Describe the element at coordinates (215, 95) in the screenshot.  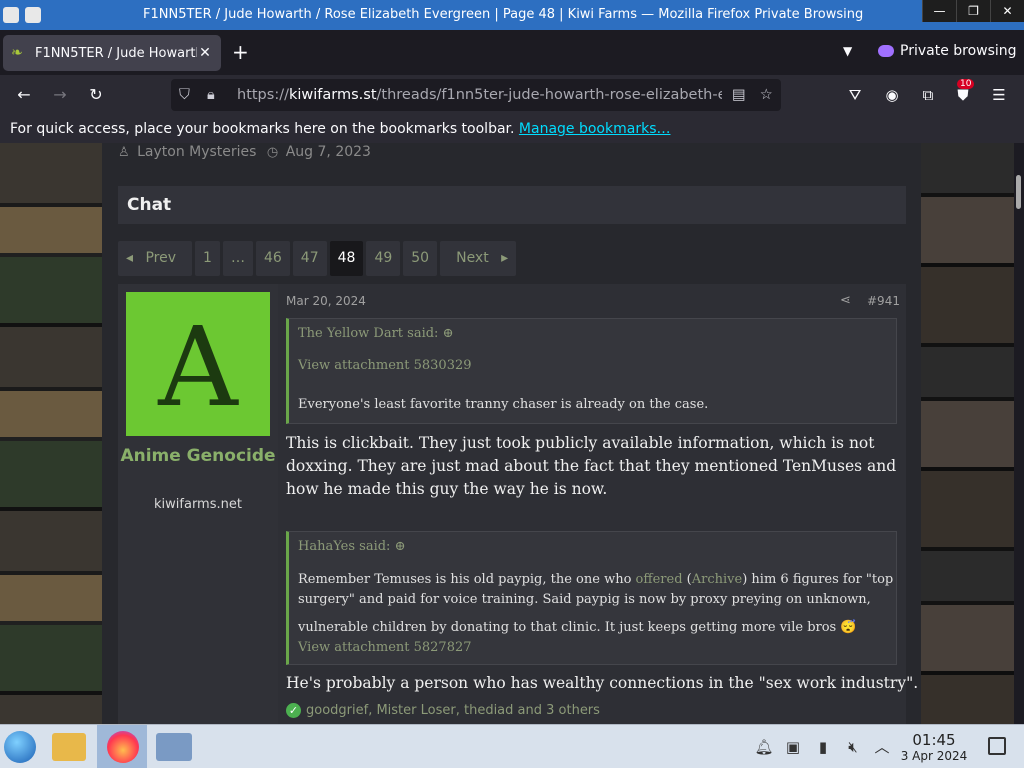
I see `lock-icon: 🔒︎` at that location.